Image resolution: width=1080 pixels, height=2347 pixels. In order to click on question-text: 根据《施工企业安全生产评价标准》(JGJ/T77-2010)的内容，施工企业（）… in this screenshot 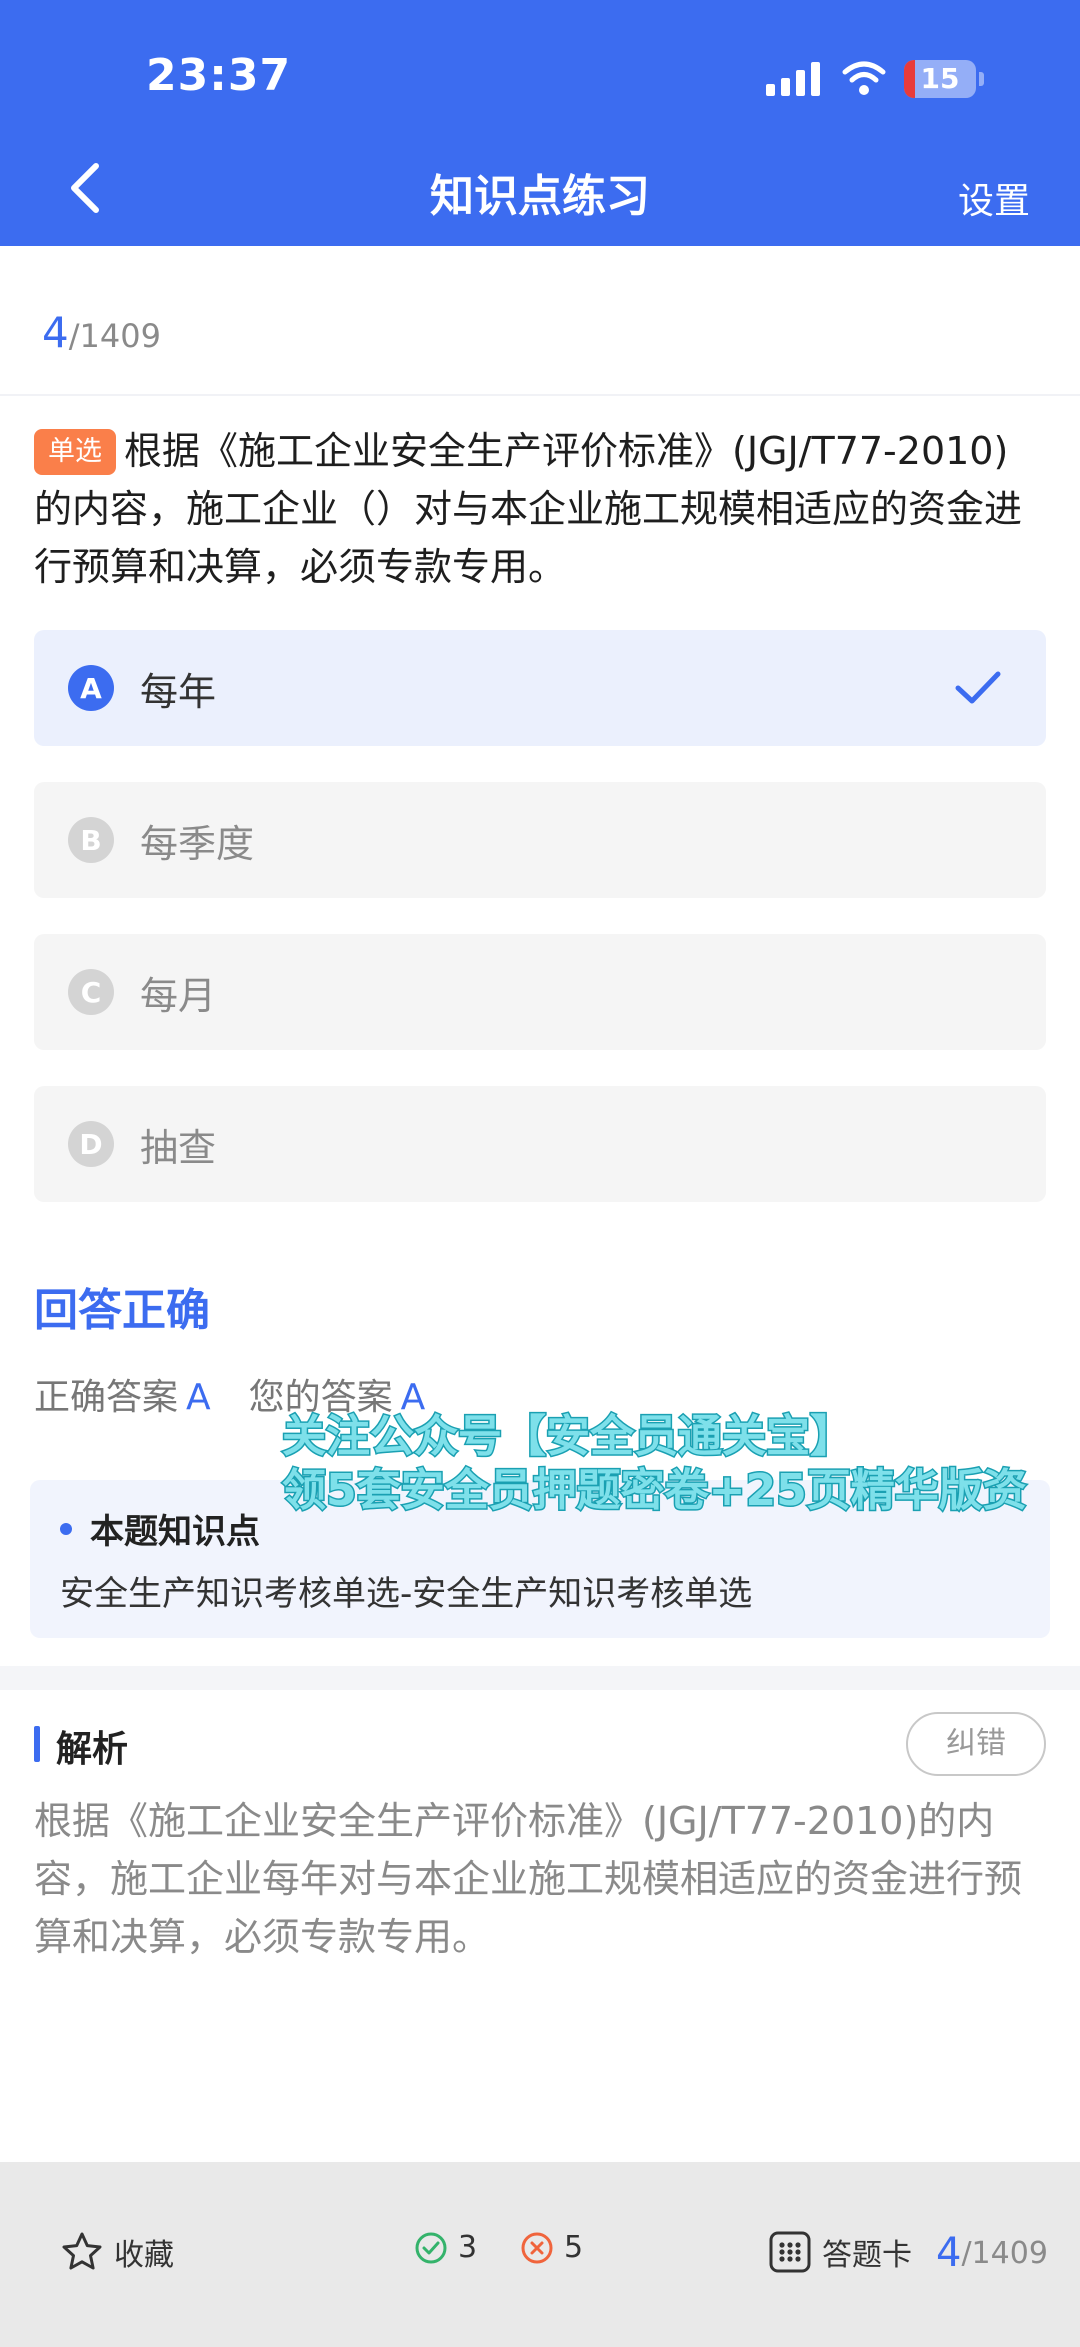, I will do `click(528, 509)`.